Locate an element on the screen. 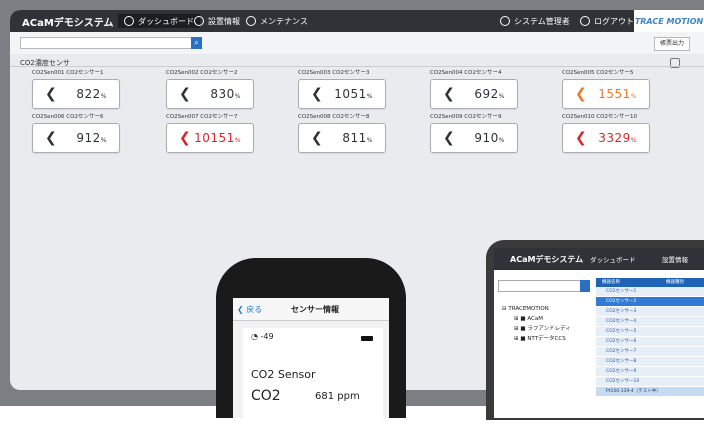 The width and height of the screenshot is (704, 428). sensor-card: CO2Sen007 CO2センサー7 ❮ 10151% is located at coordinates (221, 134).